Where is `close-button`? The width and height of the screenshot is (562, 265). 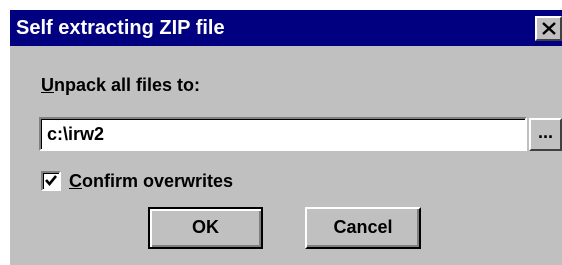
close-button is located at coordinates (548, 28).